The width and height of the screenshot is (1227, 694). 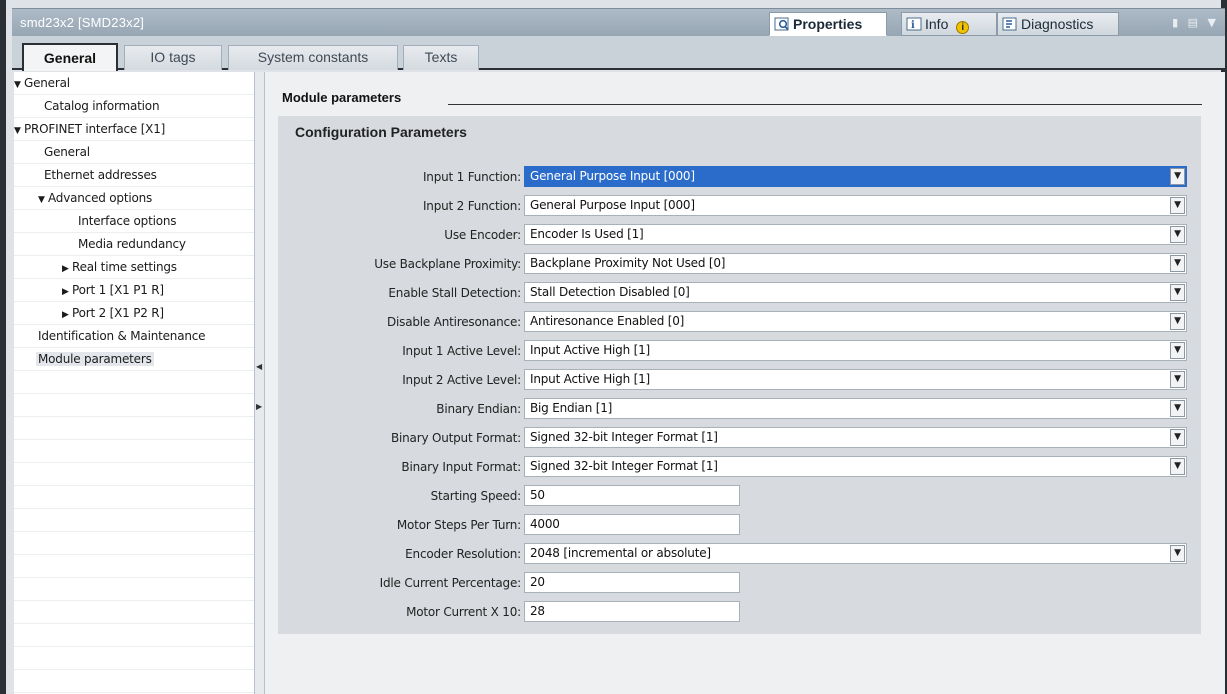 What do you see at coordinates (632, 611) in the screenshot?
I see `motor-current-input: 28` at bounding box center [632, 611].